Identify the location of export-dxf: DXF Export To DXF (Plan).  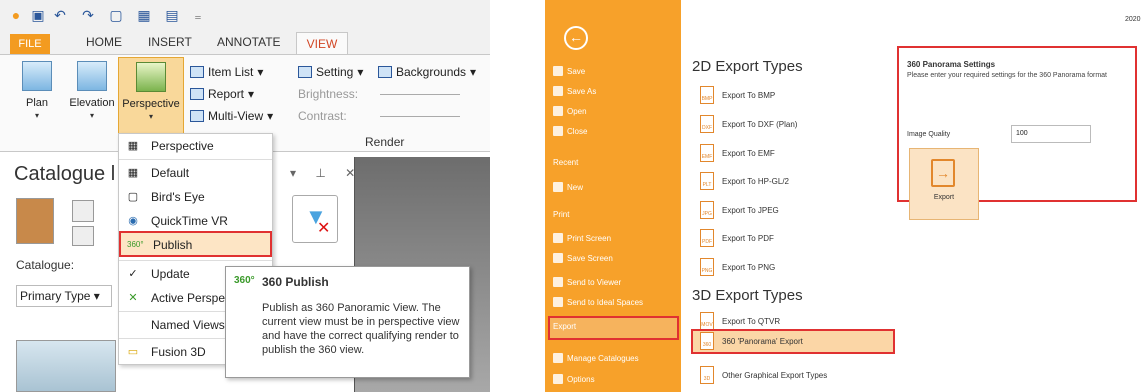
(748, 124).